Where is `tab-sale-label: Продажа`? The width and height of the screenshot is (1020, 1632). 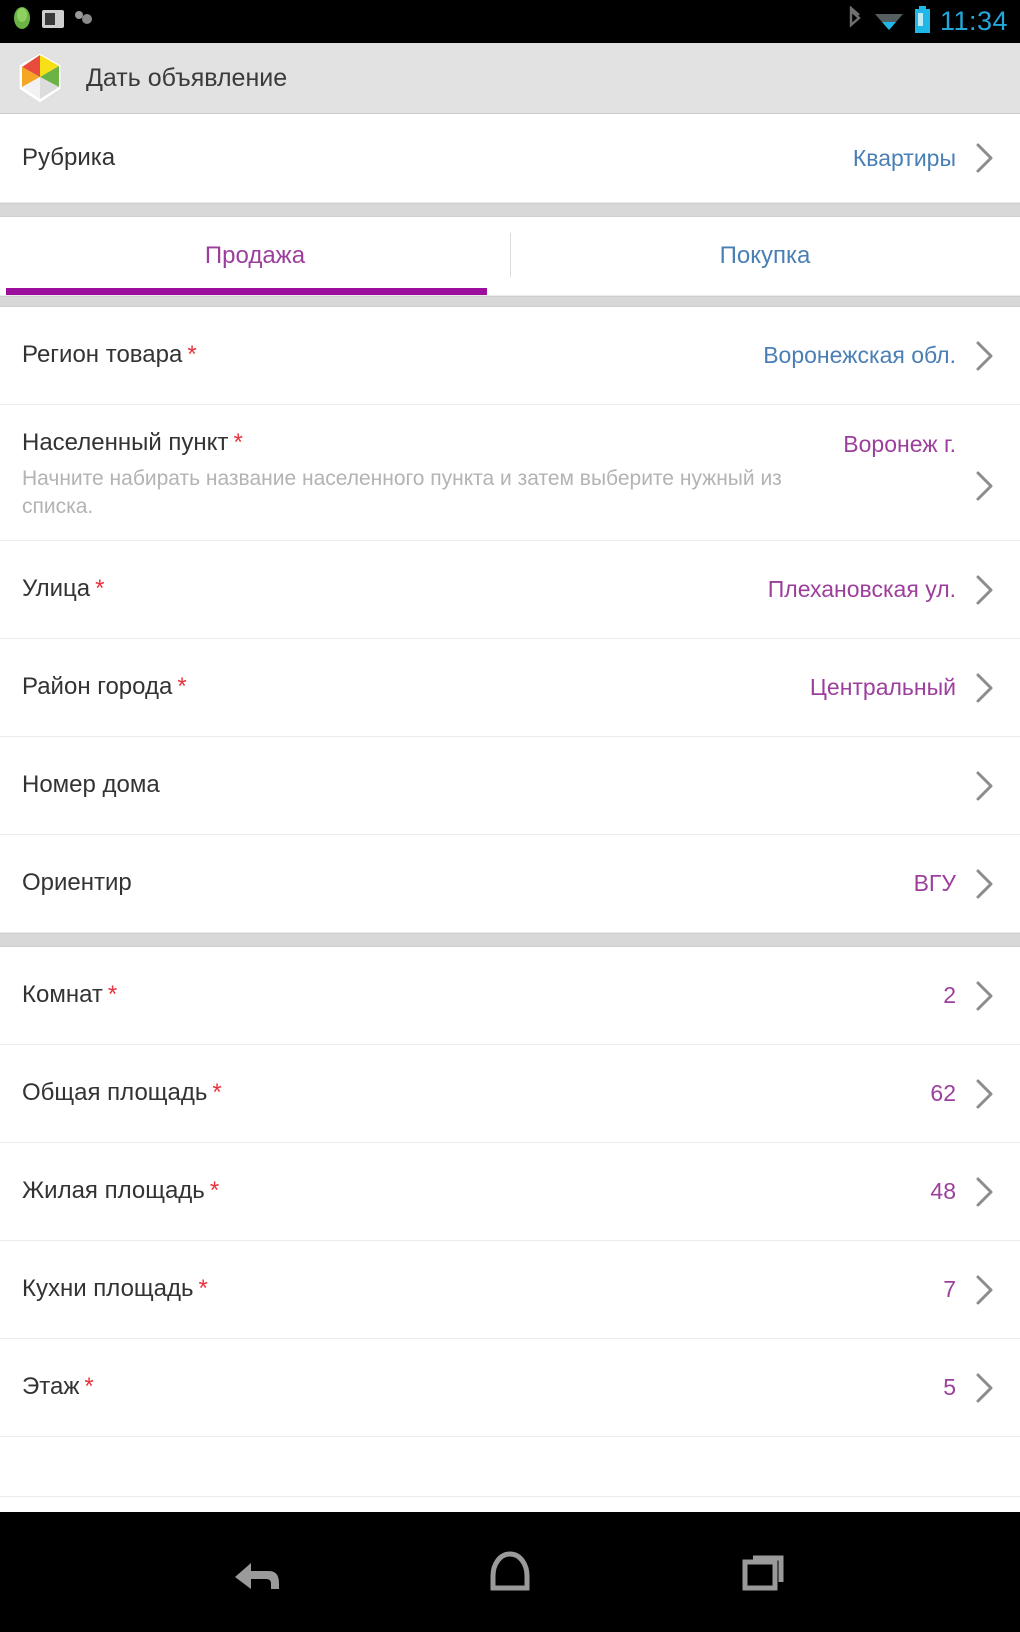 tab-sale-label: Продажа is located at coordinates (255, 255).